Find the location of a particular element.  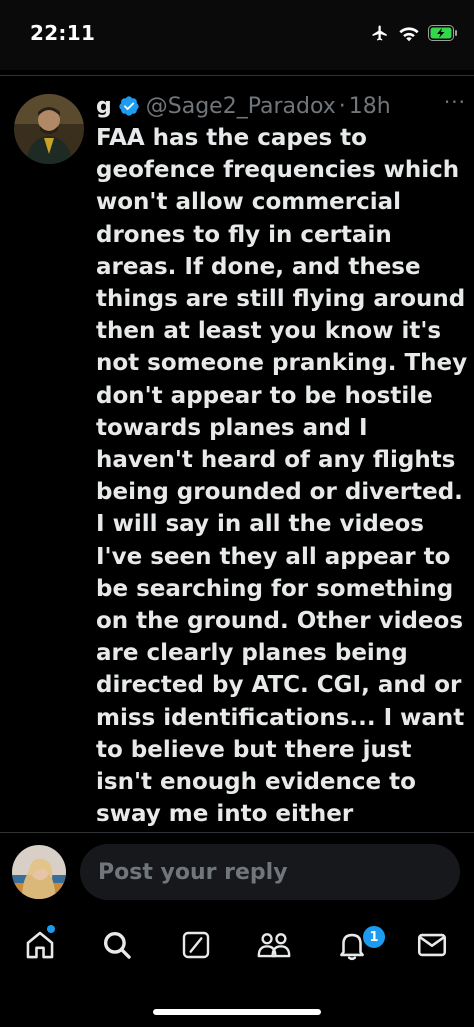

author-handle: @Sage2_Paradox is located at coordinates (241, 106).